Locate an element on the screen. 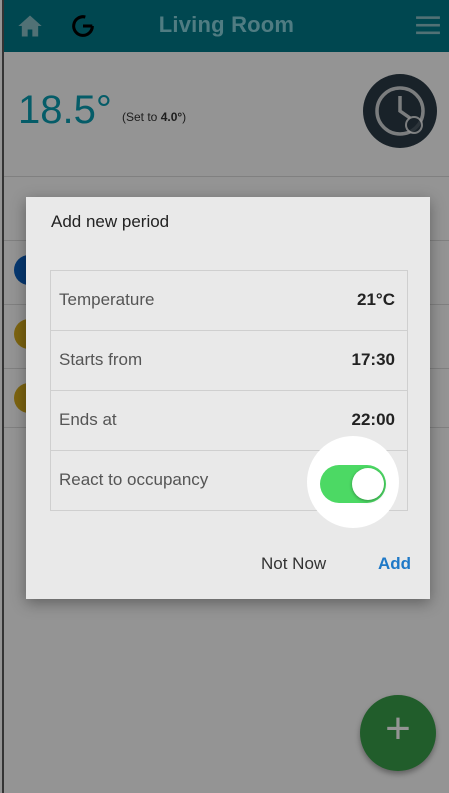  temperature-value: 21°C is located at coordinates (376, 299).